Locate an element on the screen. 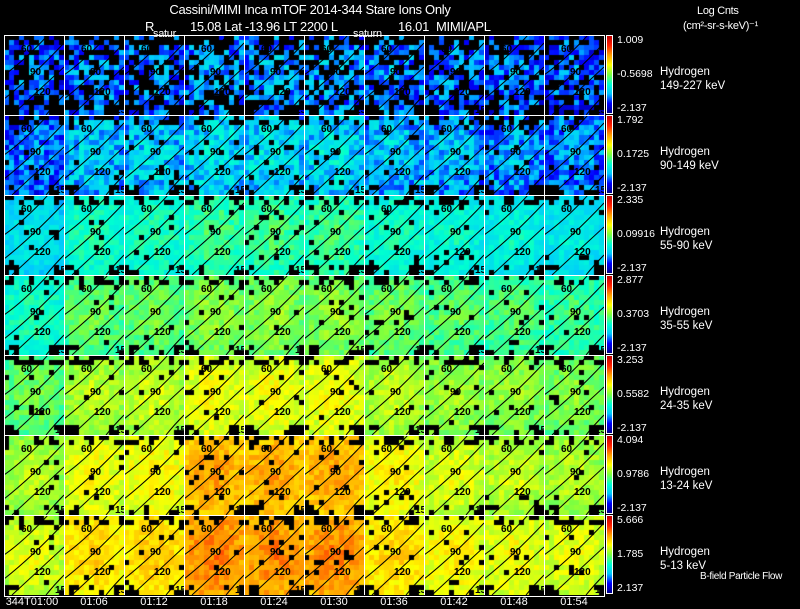 The height and width of the screenshot is (609, 800). x-tick-label: 01:06 is located at coordinates (94, 602).